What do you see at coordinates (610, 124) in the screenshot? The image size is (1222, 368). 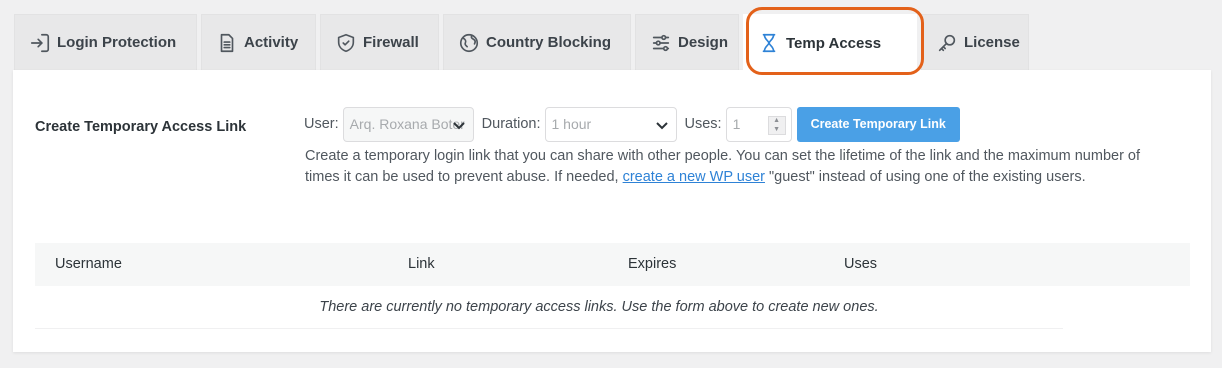 I see `duration-select: 1 hour` at bounding box center [610, 124].